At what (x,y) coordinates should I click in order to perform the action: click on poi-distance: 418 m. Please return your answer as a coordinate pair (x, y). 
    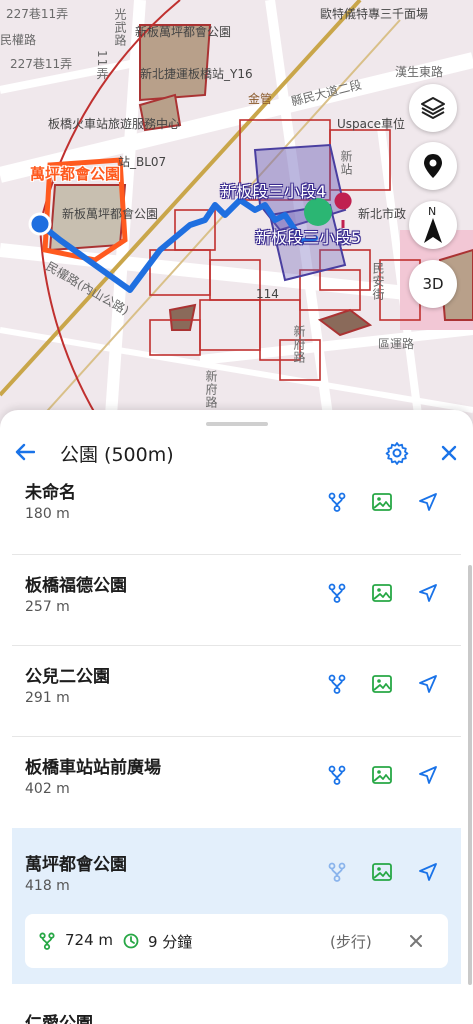
    Looking at the image, I should click on (47, 886).